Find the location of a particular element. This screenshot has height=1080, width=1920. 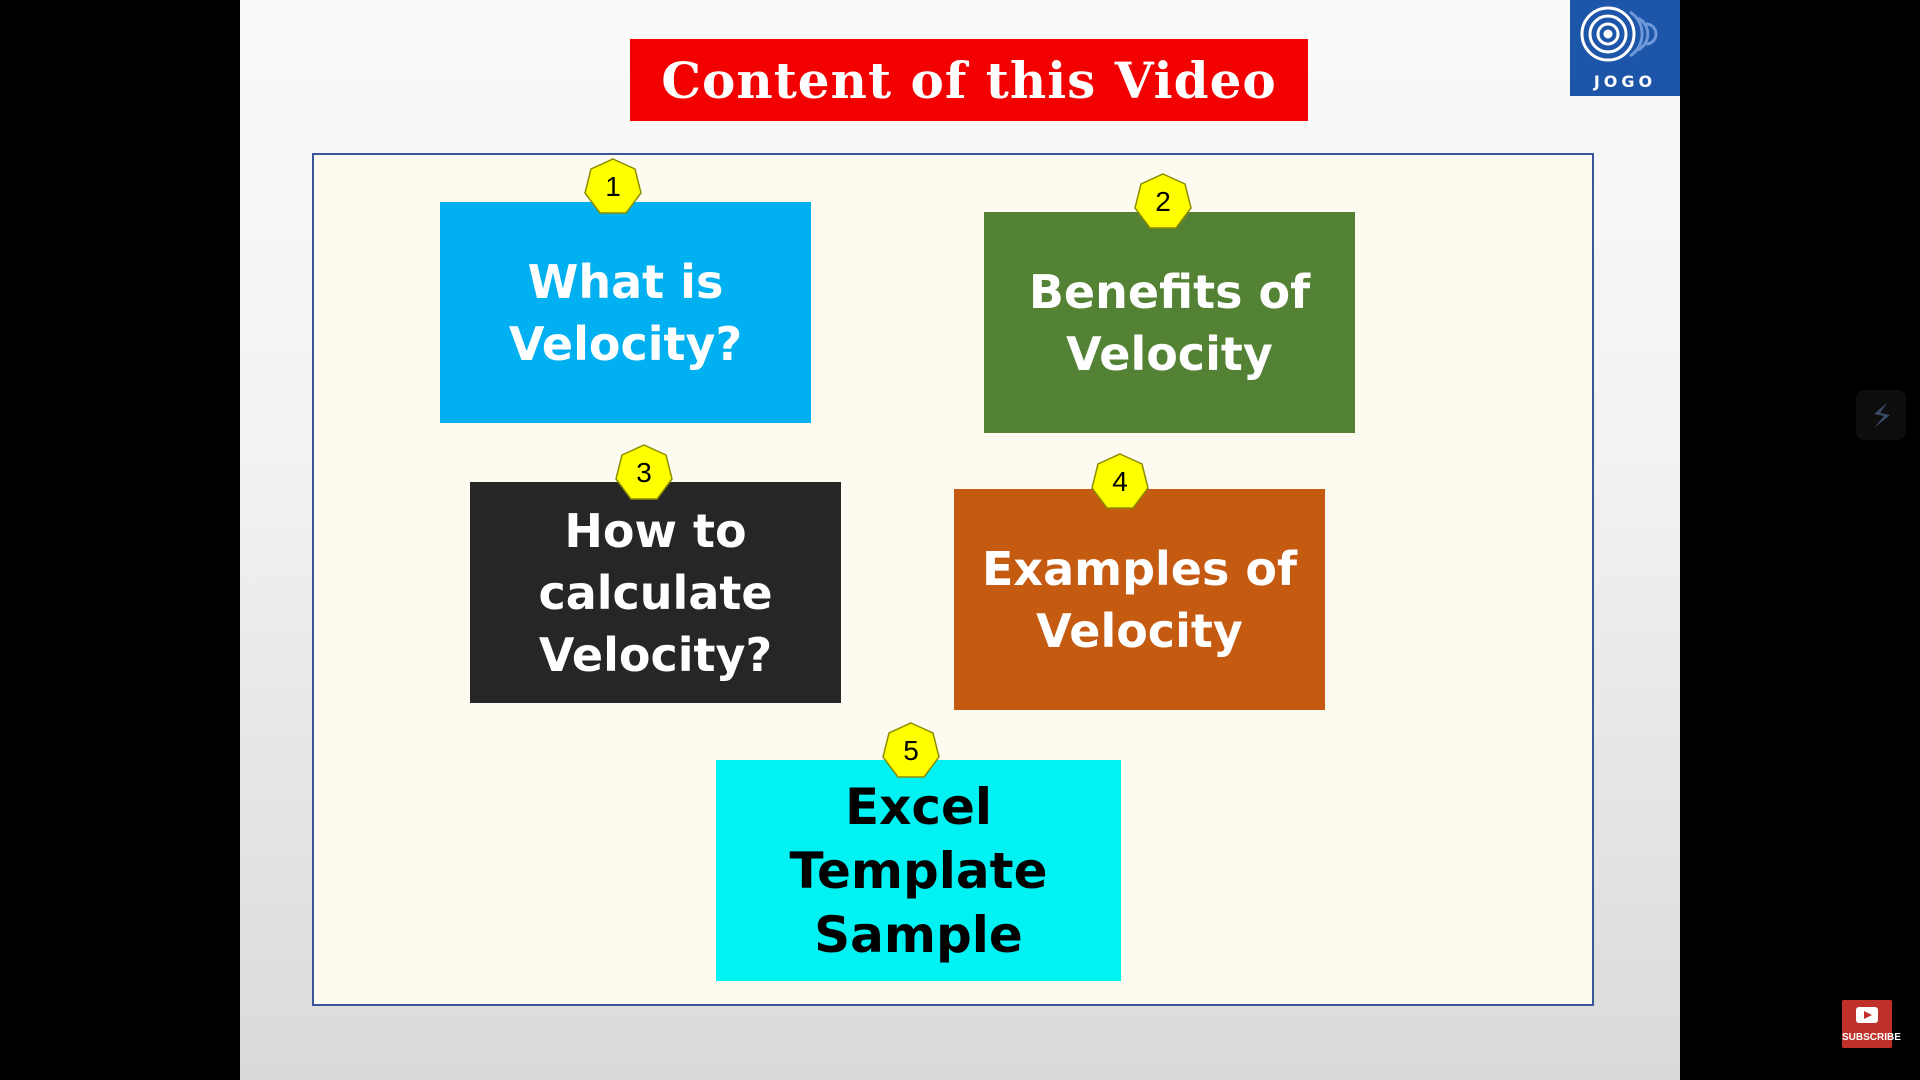

topic-label: Benefits of Velocity is located at coordinates (1169, 322).